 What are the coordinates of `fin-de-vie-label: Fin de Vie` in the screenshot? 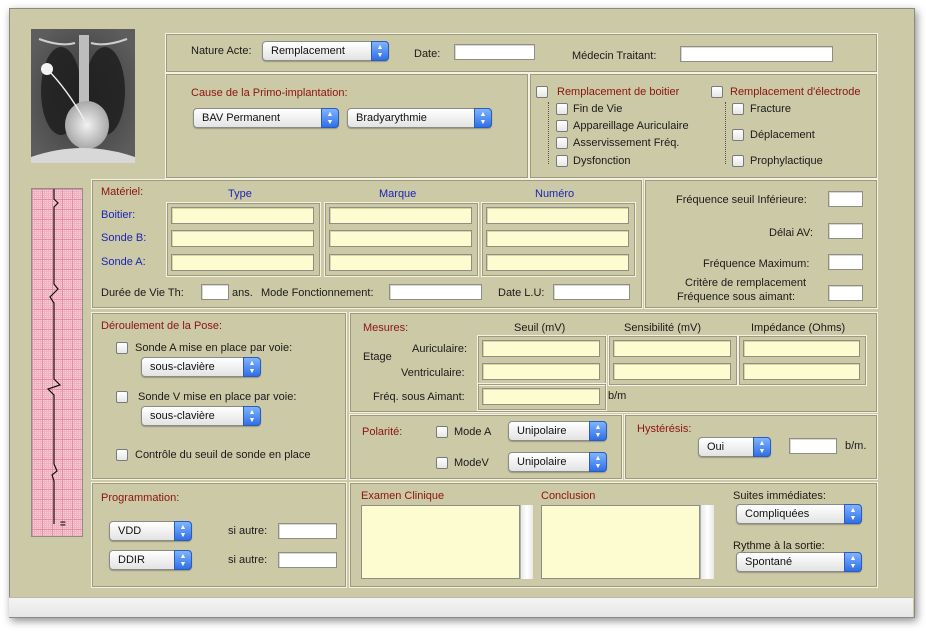 It's located at (598, 109).